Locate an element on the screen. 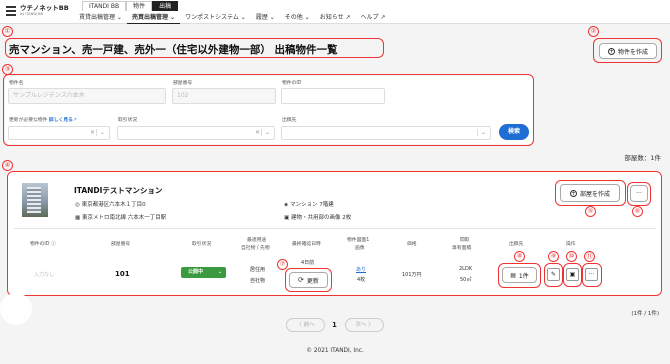 The image size is (670, 364). prev-page-button: 〈 前へ is located at coordinates (305, 325).